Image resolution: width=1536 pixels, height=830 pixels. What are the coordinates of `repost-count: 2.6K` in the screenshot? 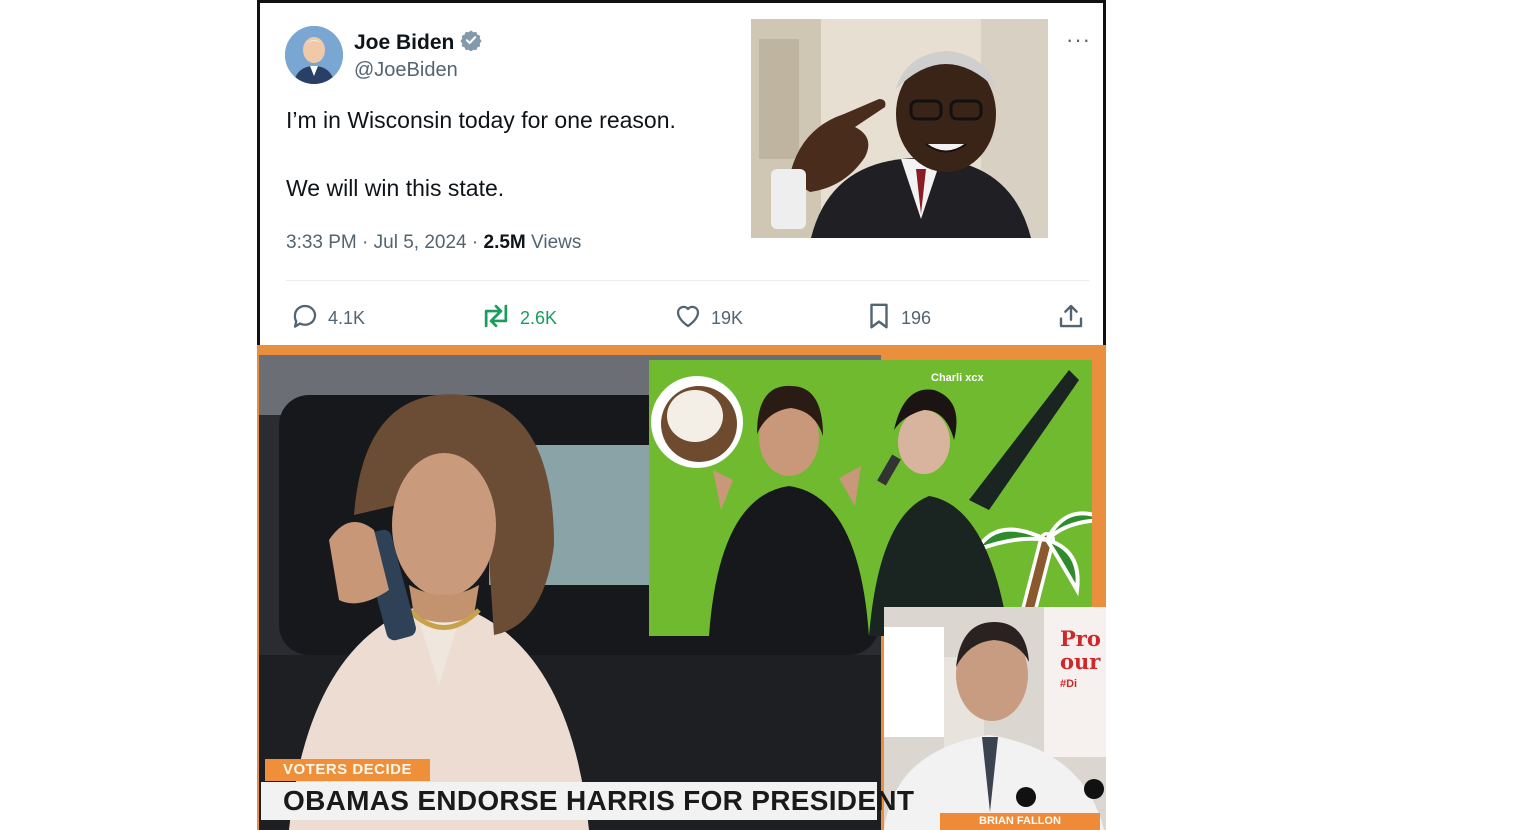 It's located at (539, 318).